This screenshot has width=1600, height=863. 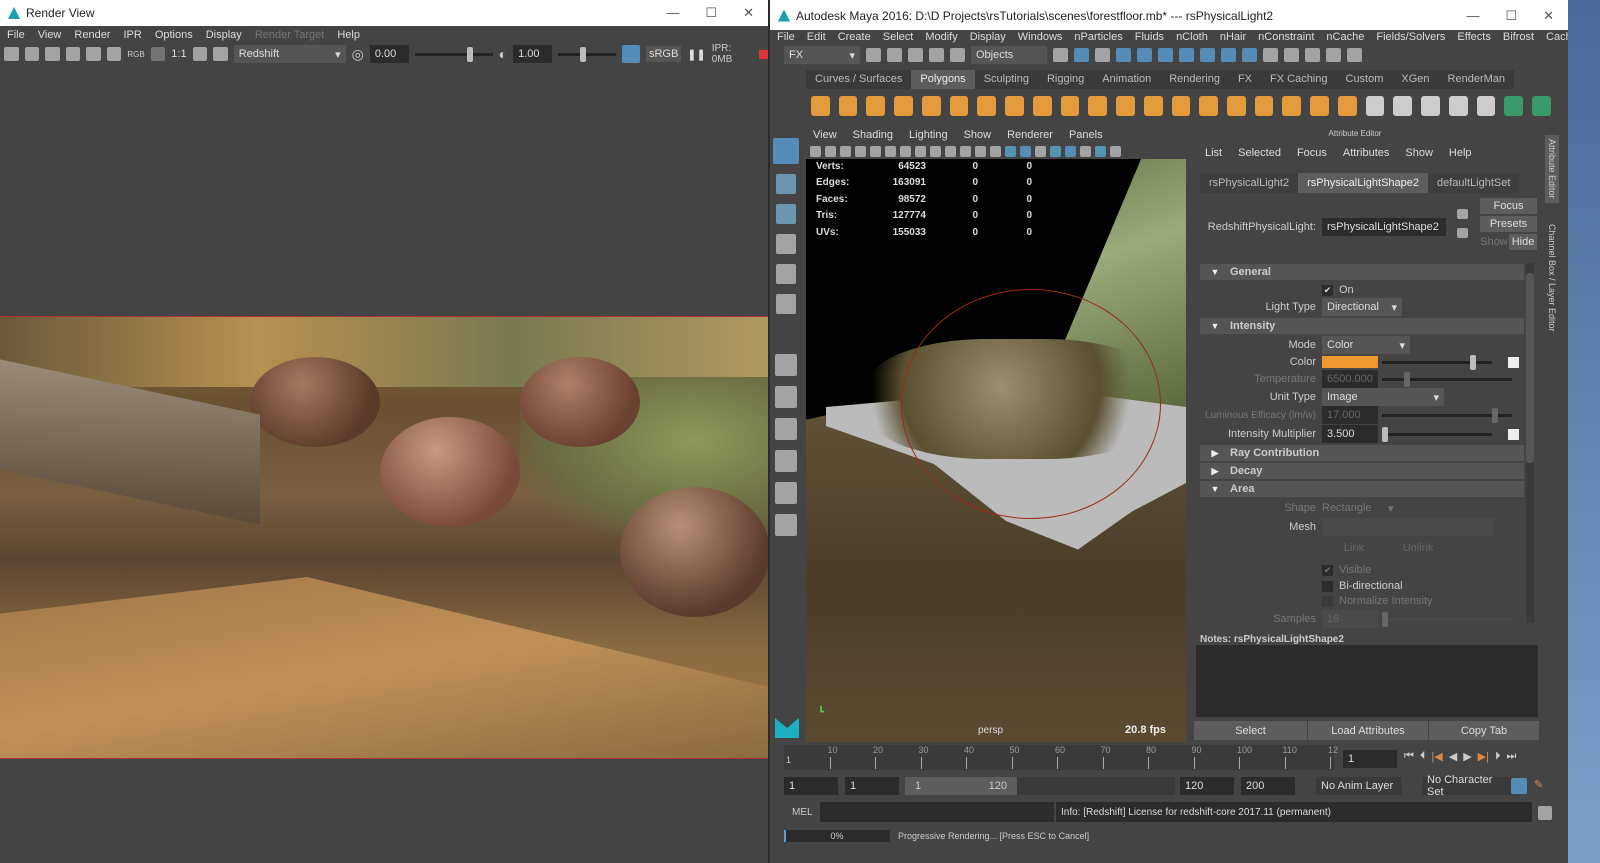 I want to click on renderer-select: Redshift ▾, so click(x=289, y=54).